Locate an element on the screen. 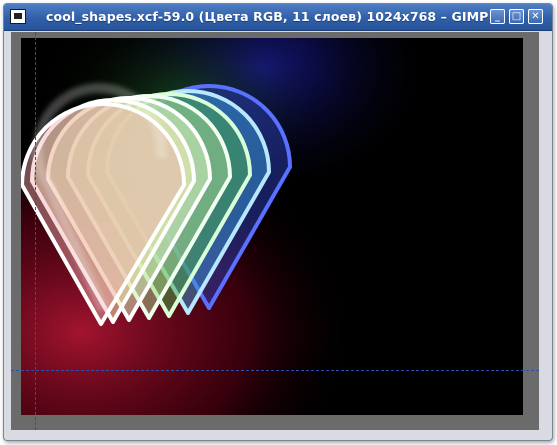 The width and height of the screenshot is (557, 445). minimize-icon: _ is located at coordinates (497, 16).